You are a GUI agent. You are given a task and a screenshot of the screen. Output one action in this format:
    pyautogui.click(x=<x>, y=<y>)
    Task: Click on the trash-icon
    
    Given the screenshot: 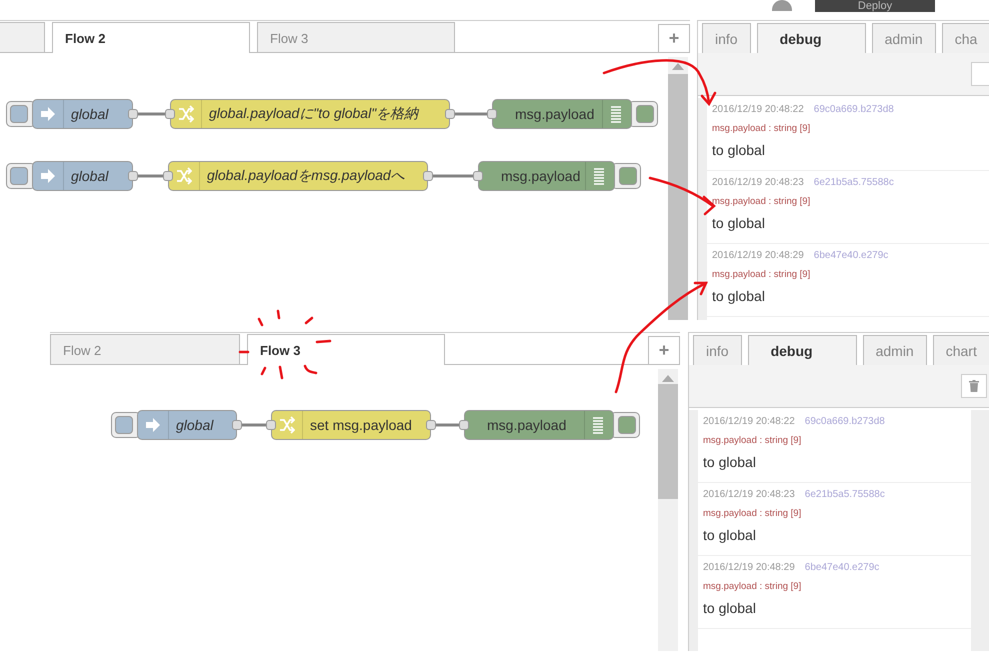 What is the action you would take?
    pyautogui.click(x=974, y=386)
    